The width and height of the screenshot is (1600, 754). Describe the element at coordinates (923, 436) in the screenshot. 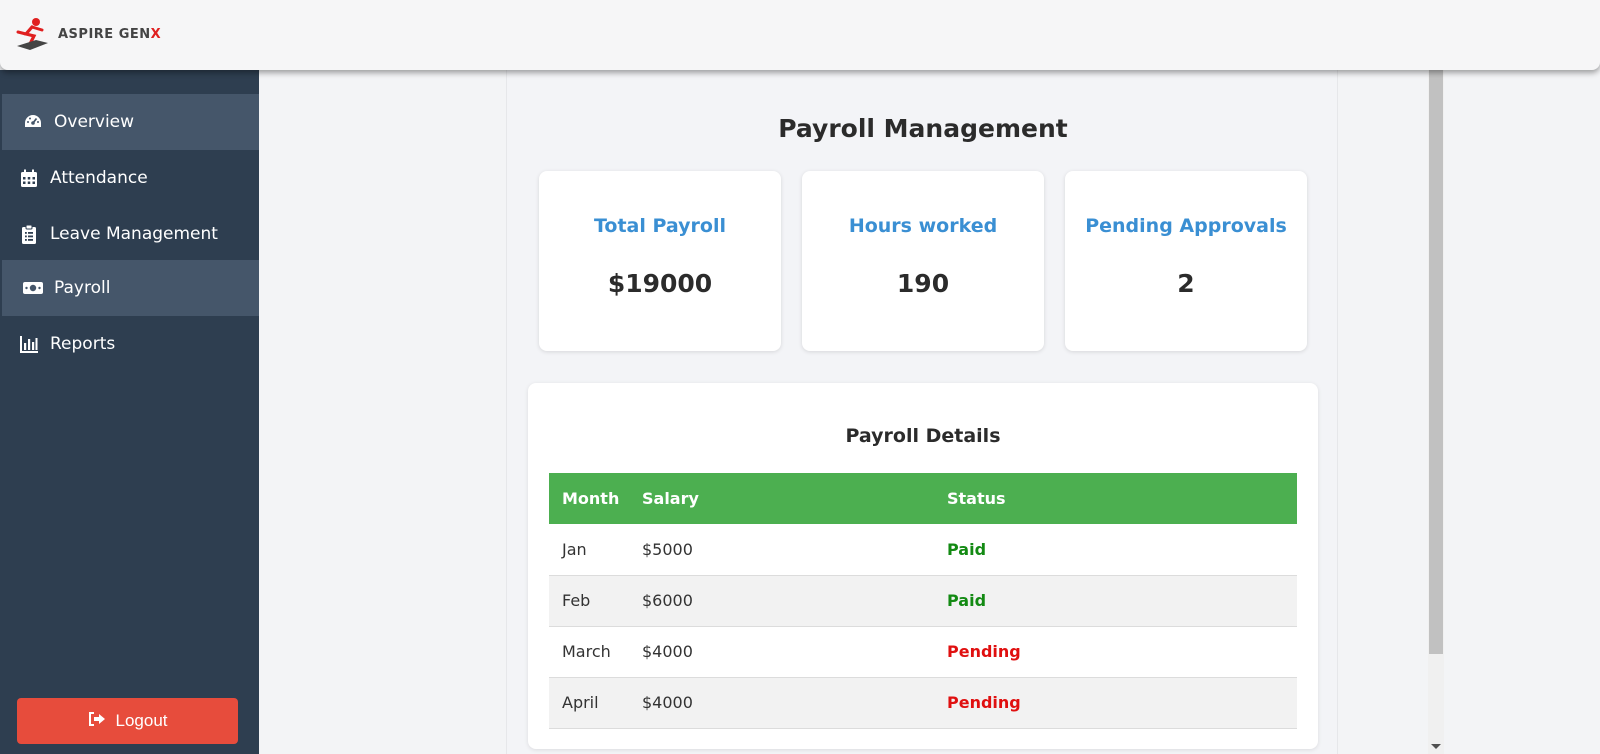

I see `payroll-details-title: Payroll Details` at that location.